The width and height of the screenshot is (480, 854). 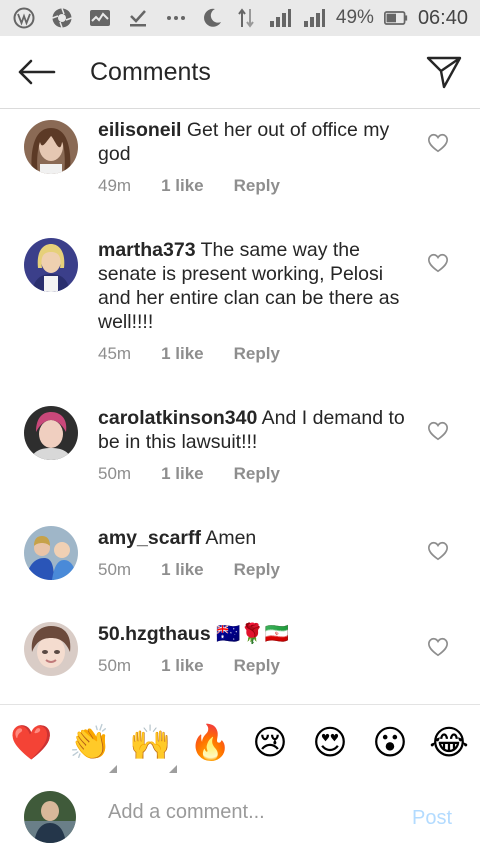 What do you see at coordinates (100, 18) in the screenshot?
I see `activity-icon` at bounding box center [100, 18].